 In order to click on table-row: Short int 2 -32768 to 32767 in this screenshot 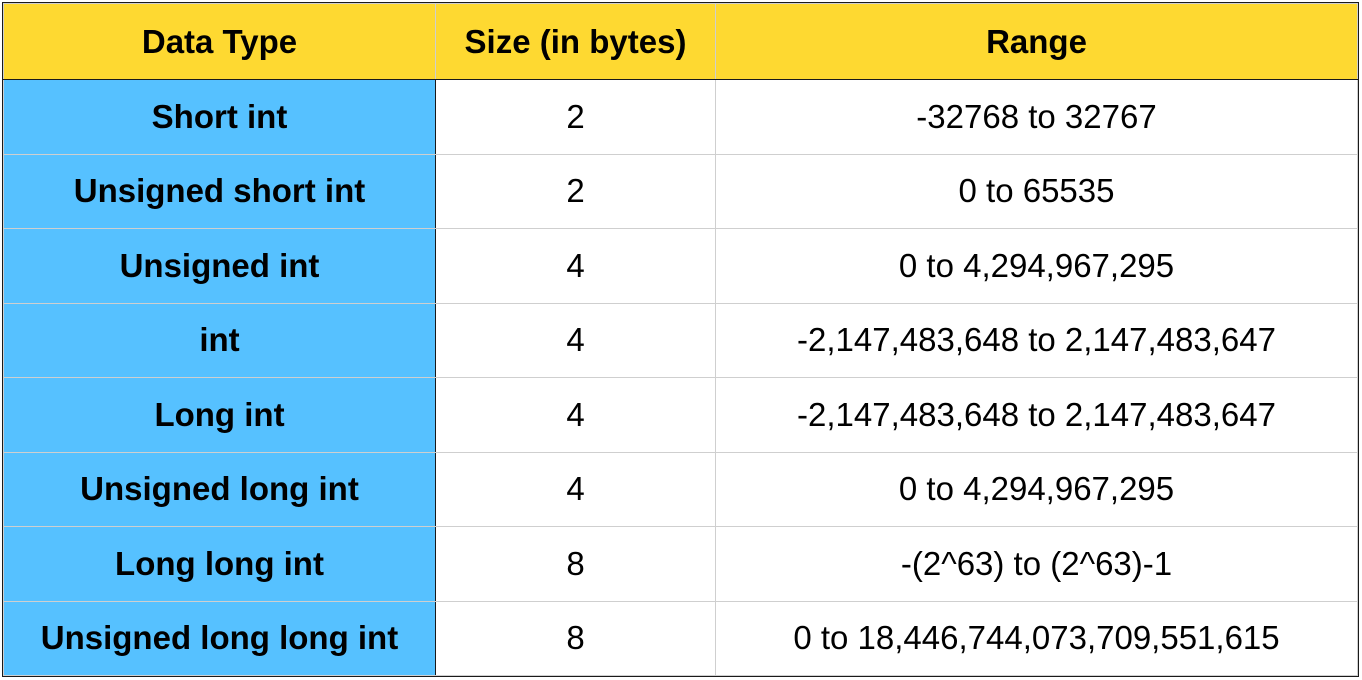, I will do `click(680, 117)`.